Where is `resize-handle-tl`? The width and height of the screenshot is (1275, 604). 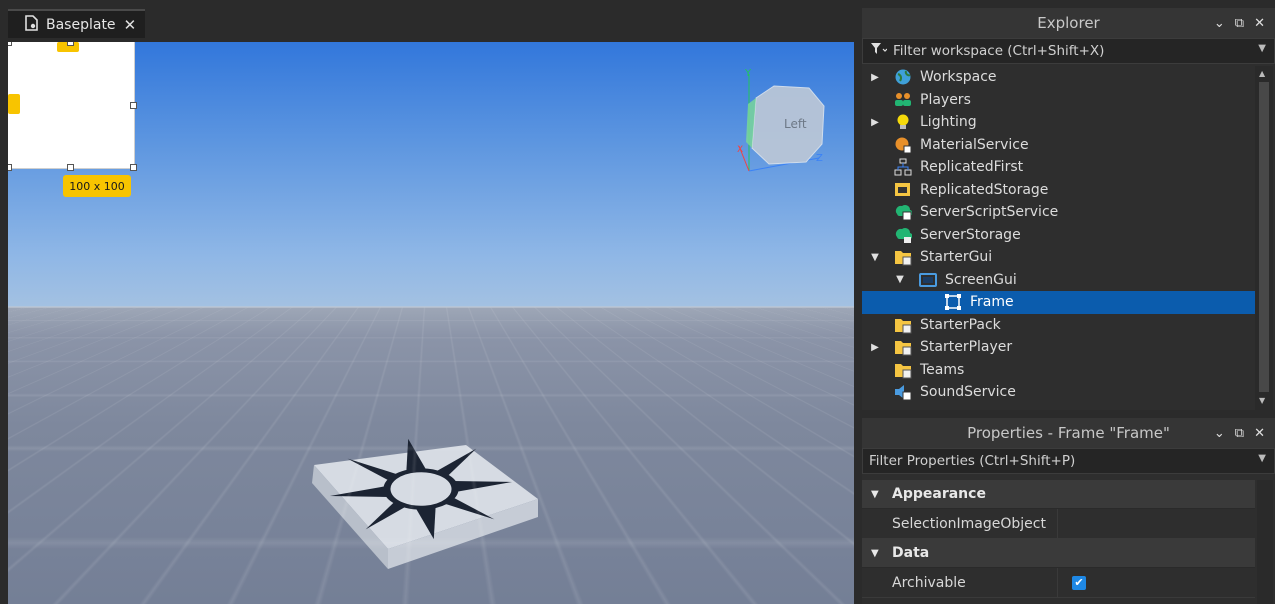 resize-handle-tl is located at coordinates (10, 44).